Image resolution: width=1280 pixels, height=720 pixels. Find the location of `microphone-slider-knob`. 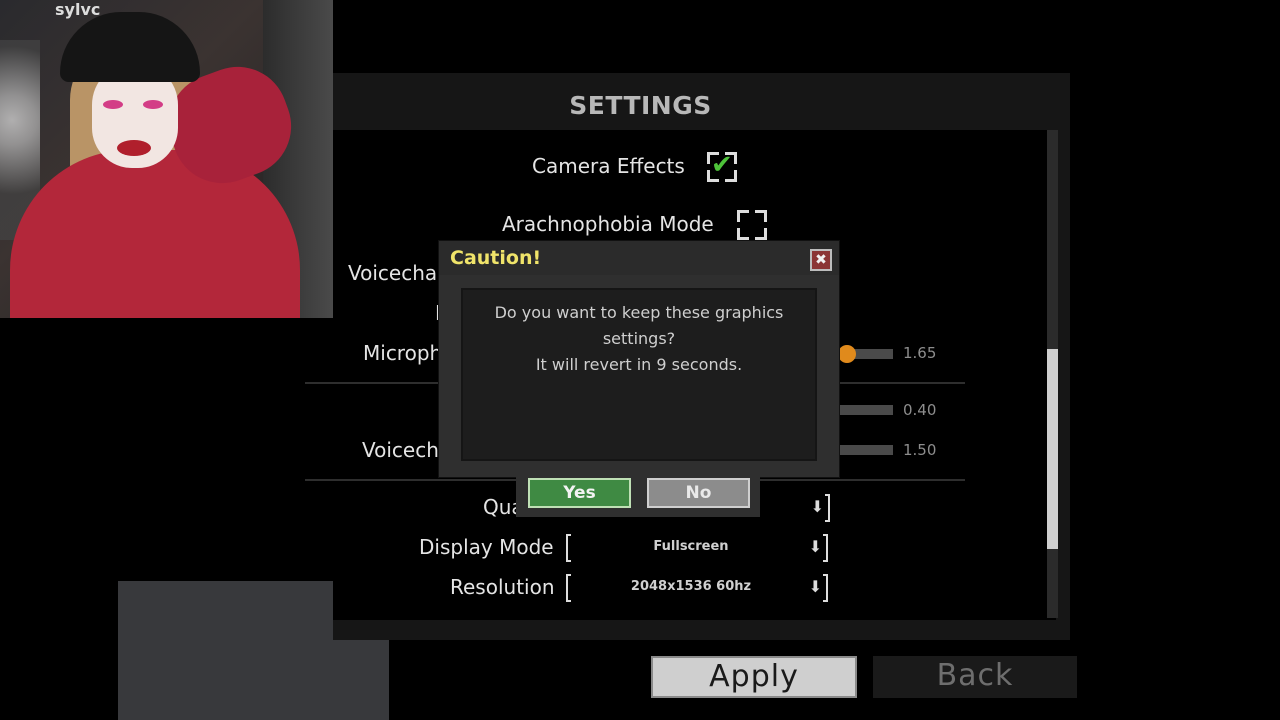

microphone-slider-knob is located at coordinates (847, 354).